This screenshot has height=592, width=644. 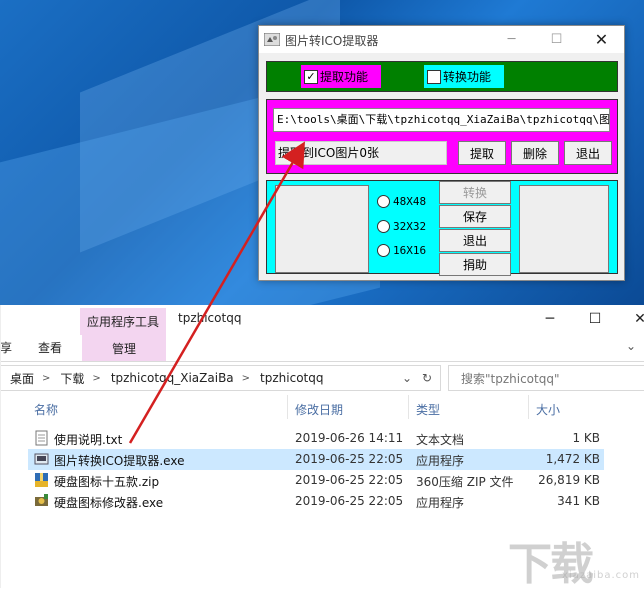 What do you see at coordinates (217, 292) in the screenshot?
I see `annotation-arrow` at bounding box center [217, 292].